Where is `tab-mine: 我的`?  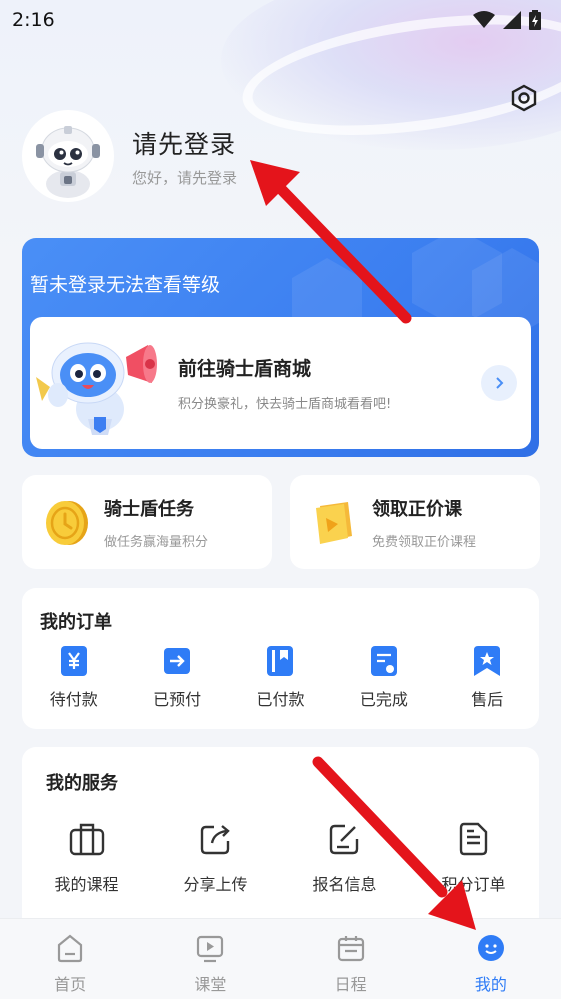 tab-mine: 我的 is located at coordinates (491, 959).